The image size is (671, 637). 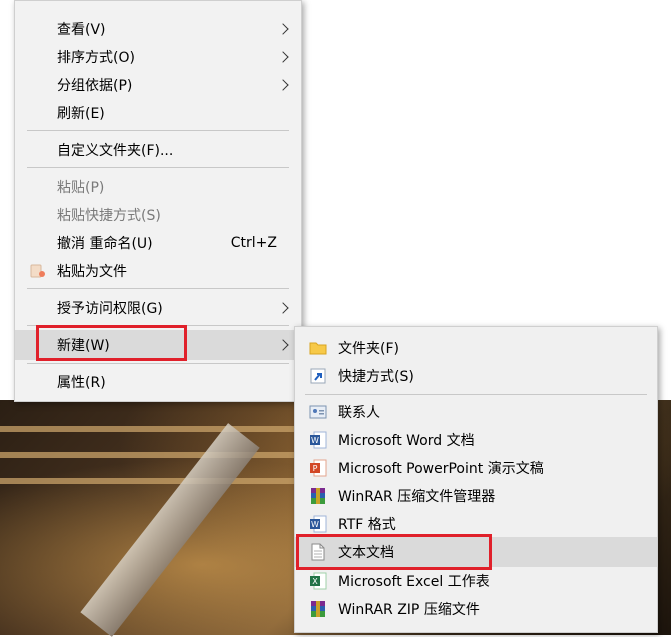 I want to click on submenu-item-winrar-zip: WinRAR ZIP 压缩文件, so click(x=476, y=609).